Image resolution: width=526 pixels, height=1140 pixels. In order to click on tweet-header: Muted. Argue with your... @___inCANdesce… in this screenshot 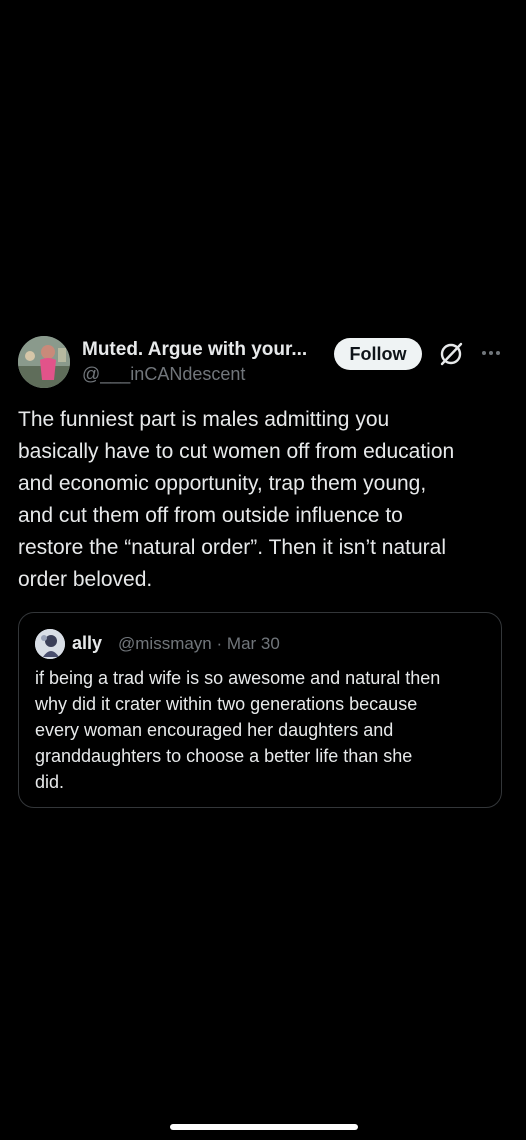, I will do `click(263, 362)`.